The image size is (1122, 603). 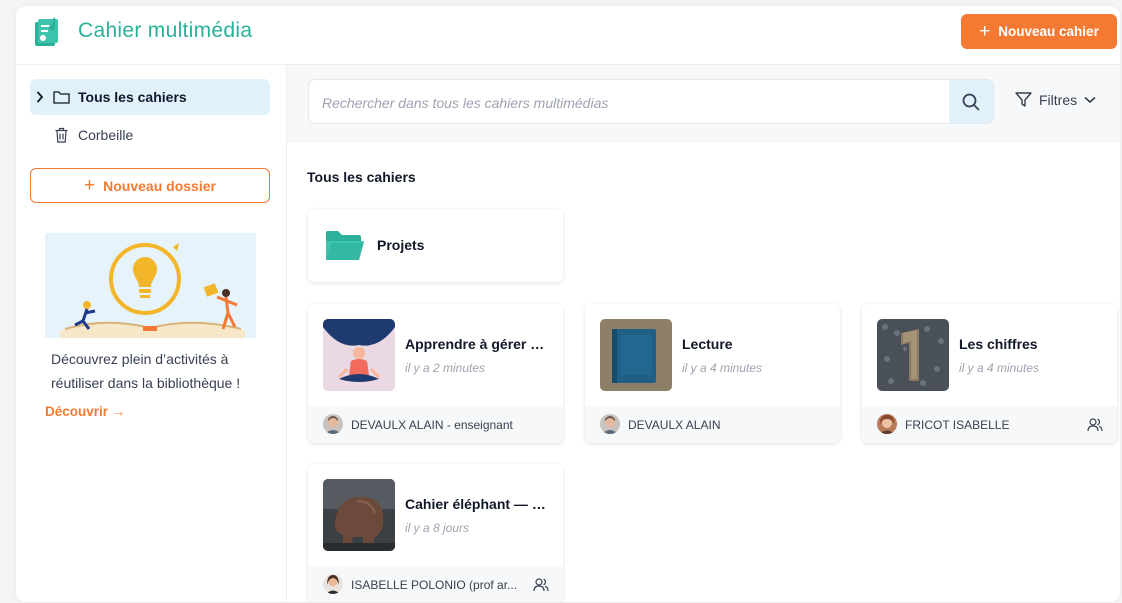 I want to click on search-icon, so click(x=971, y=102).